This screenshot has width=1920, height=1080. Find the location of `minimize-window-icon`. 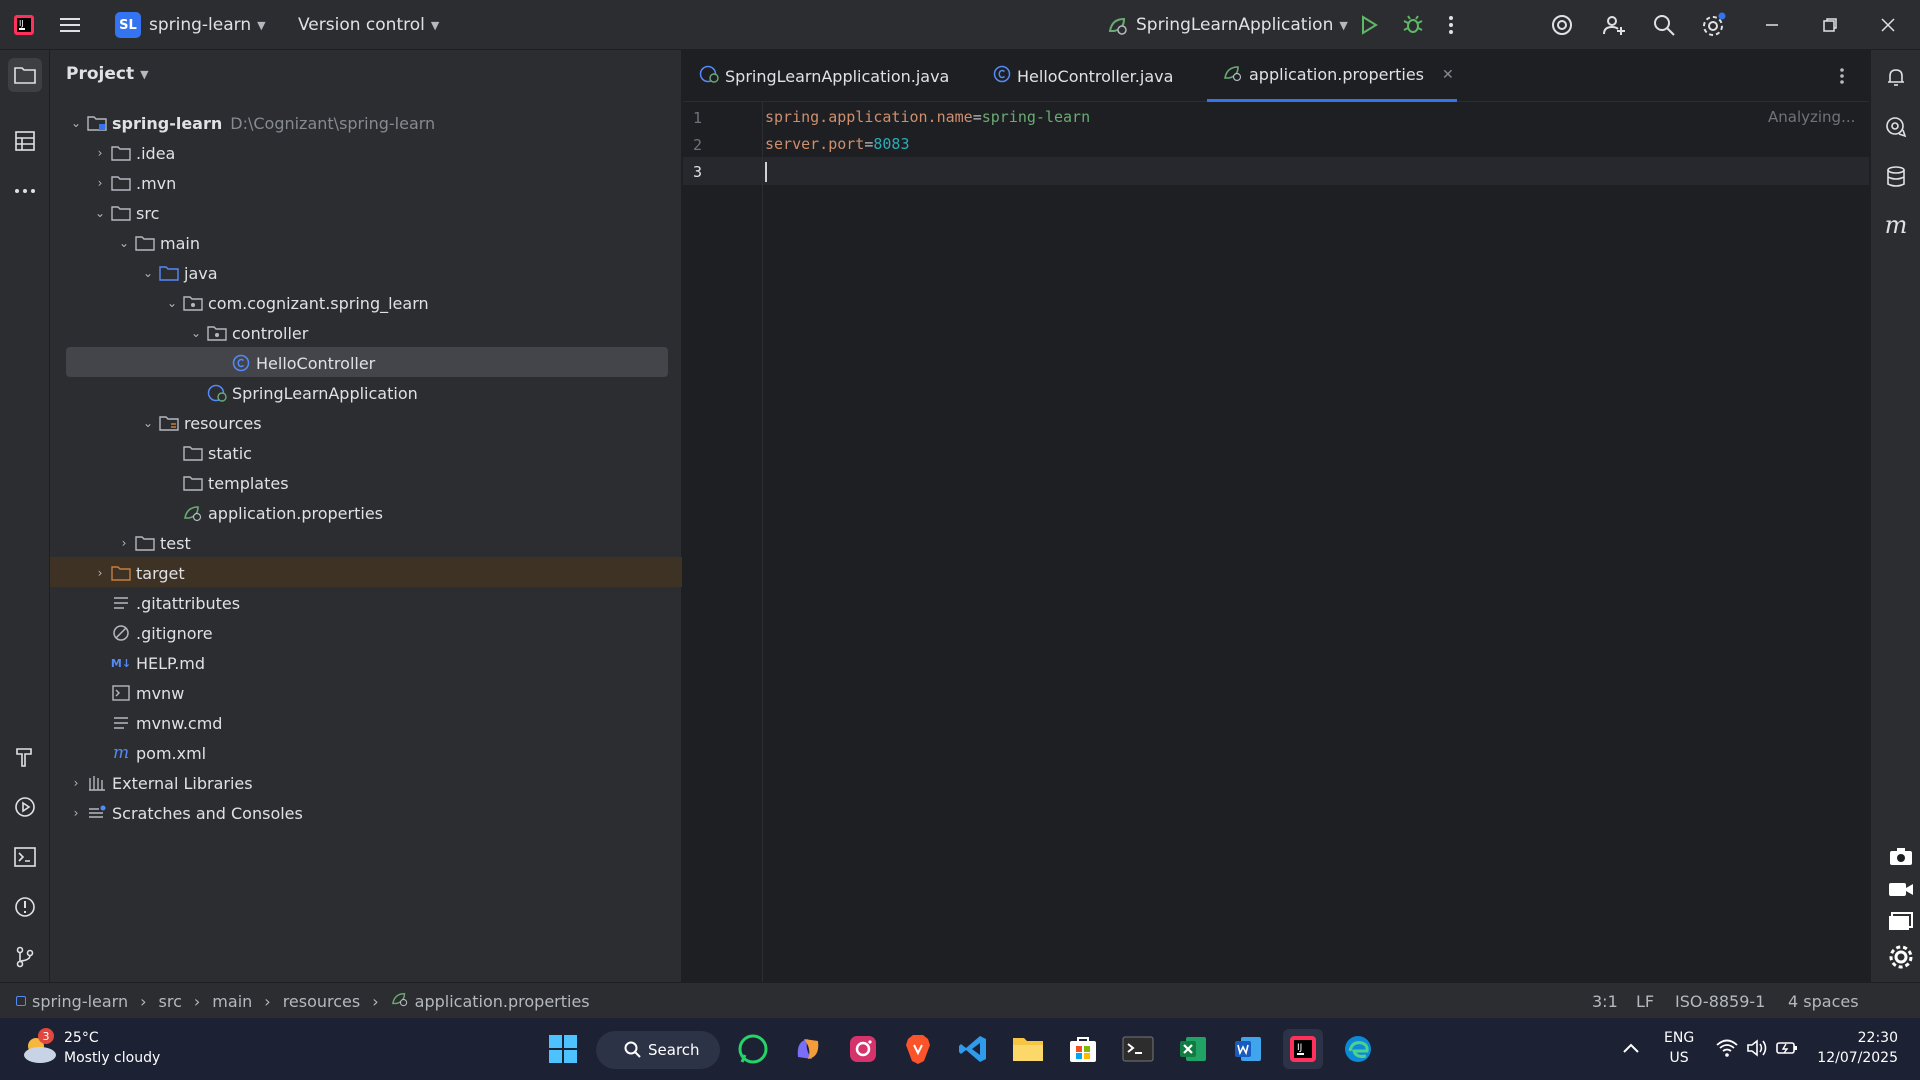

minimize-window-icon is located at coordinates (1772, 25).